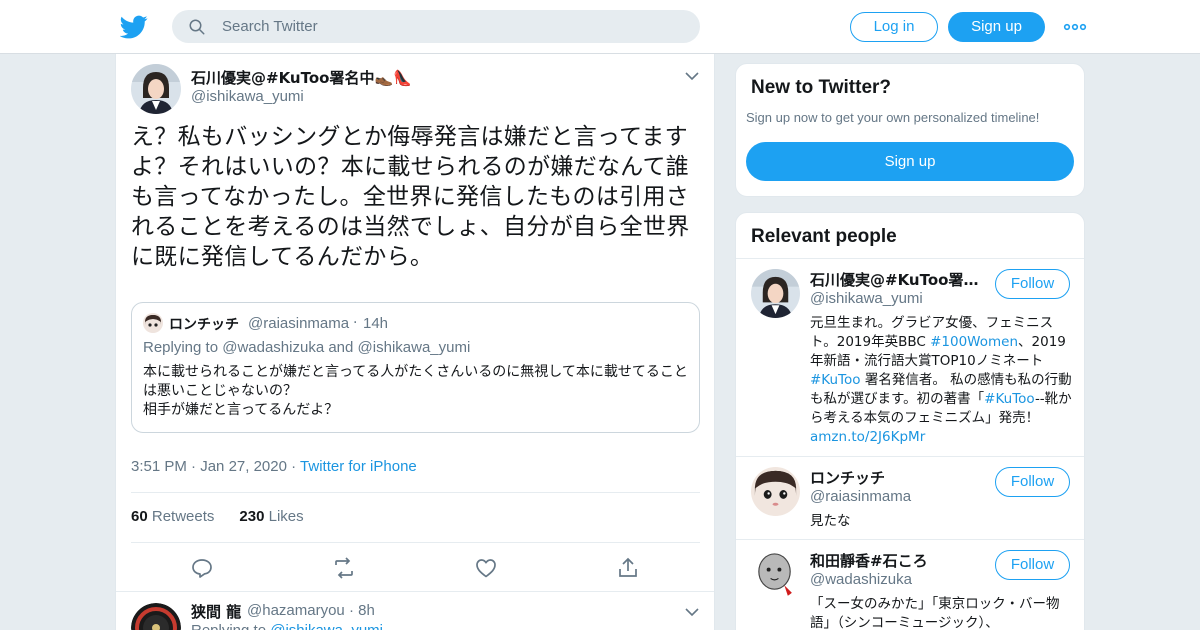 This screenshot has width=1200, height=630. What do you see at coordinates (159, 466) in the screenshot?
I see `tweet-time: 3:51 PM` at bounding box center [159, 466].